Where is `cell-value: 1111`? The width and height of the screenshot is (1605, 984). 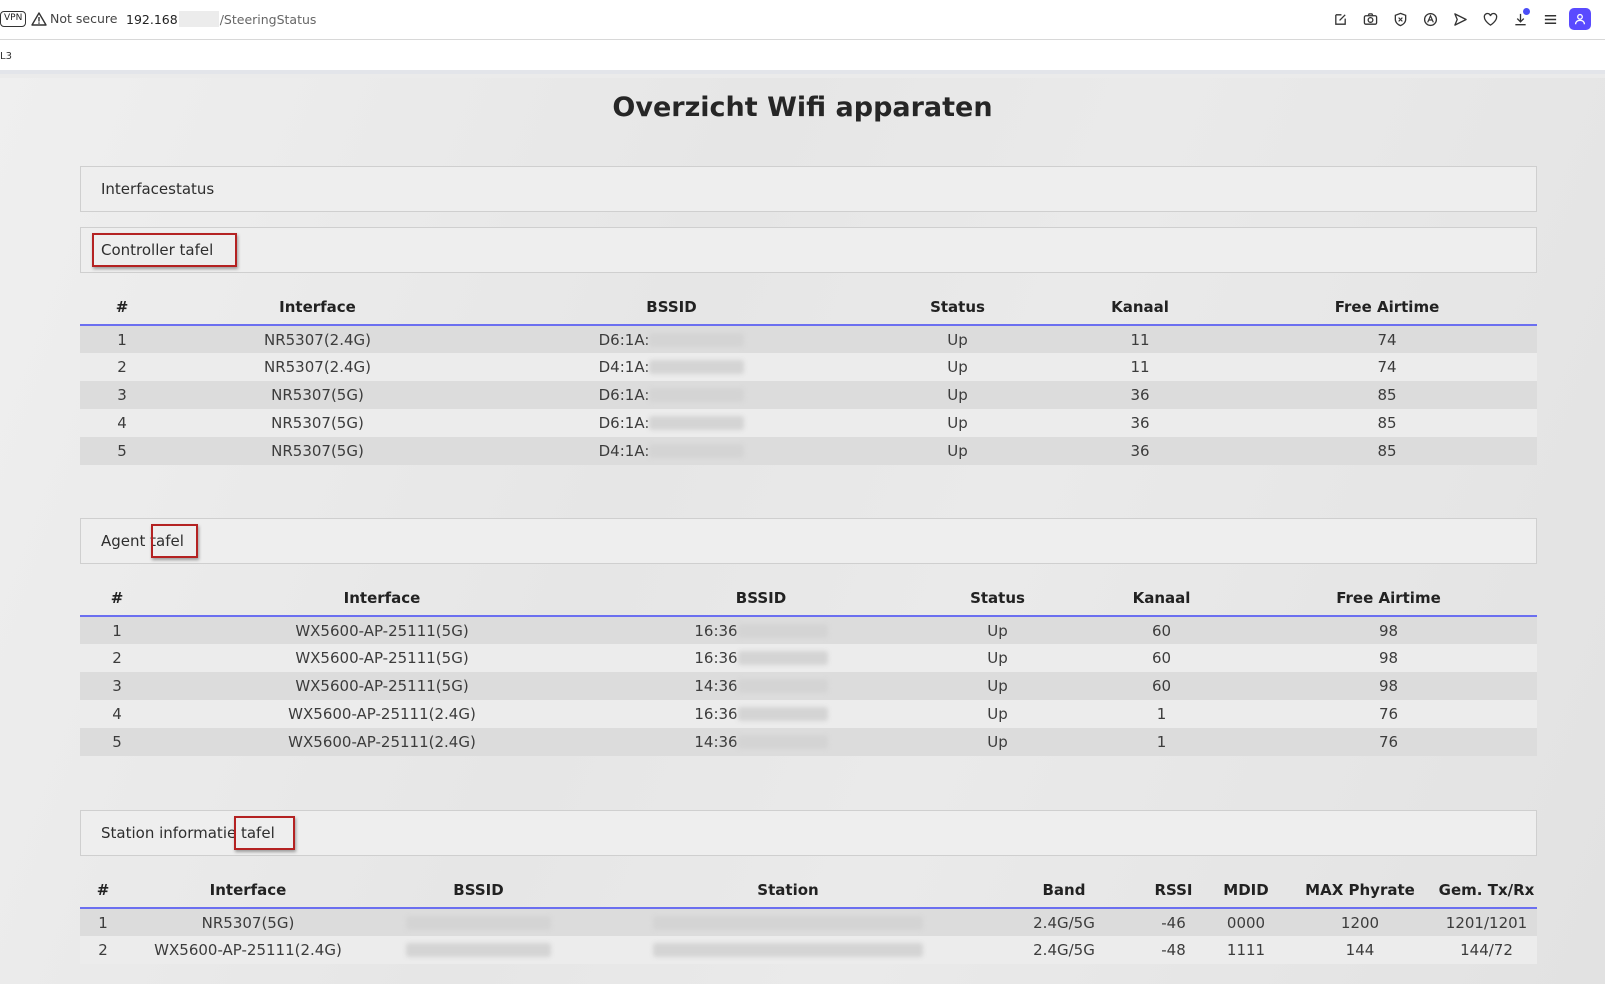
cell-value: 1111 is located at coordinates (1246, 950).